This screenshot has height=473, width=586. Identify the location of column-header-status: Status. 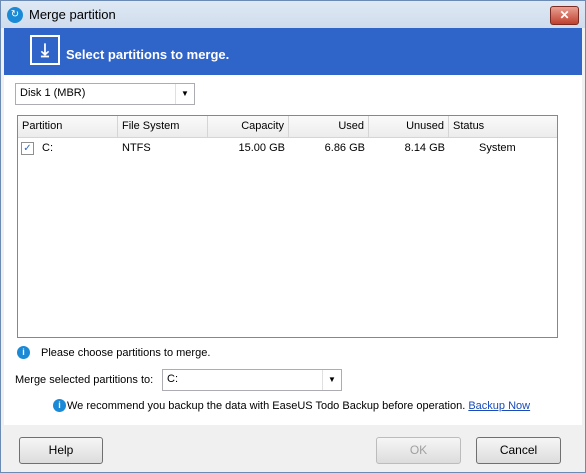
(503, 126).